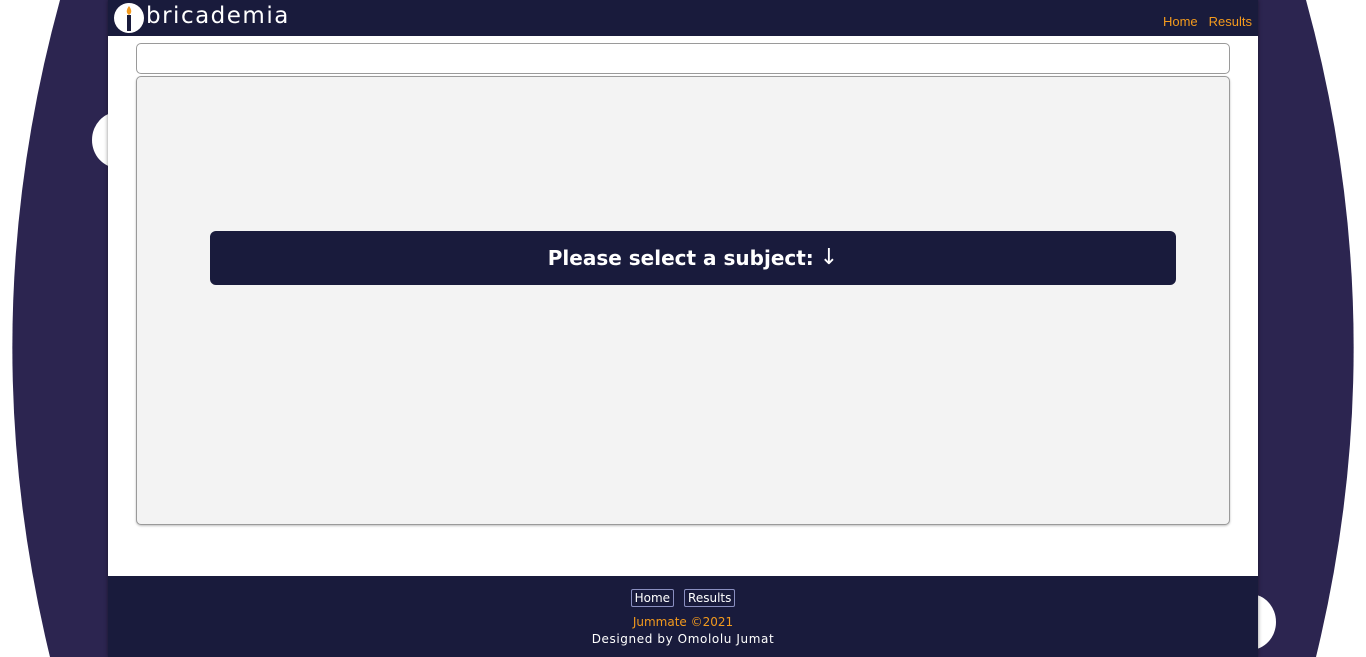 This screenshot has width=1366, height=657. Describe the element at coordinates (829, 257) in the screenshot. I see `arrow-down-icon: ↓` at that location.